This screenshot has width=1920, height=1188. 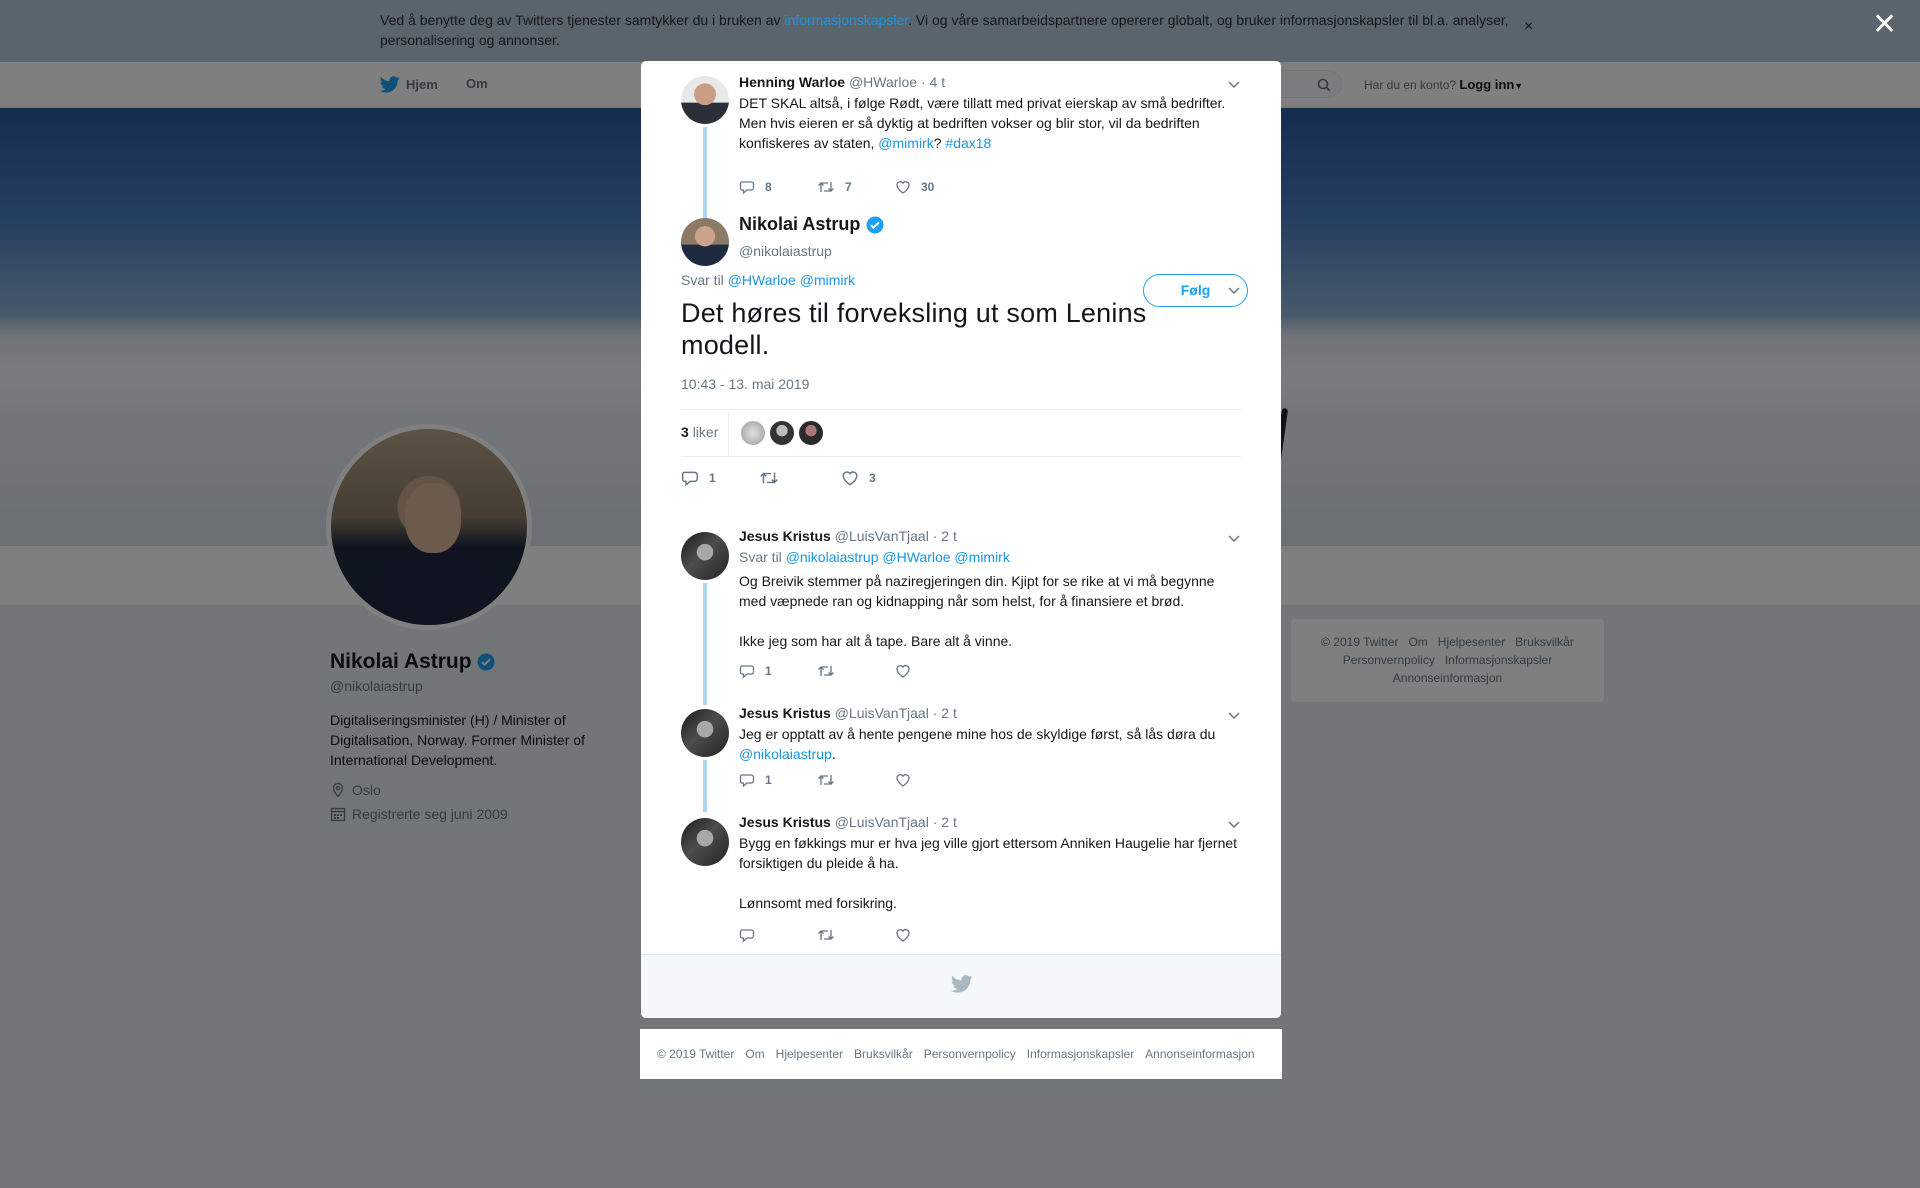 What do you see at coordinates (1884, 25) in the screenshot?
I see `close-icon: ✕` at bounding box center [1884, 25].